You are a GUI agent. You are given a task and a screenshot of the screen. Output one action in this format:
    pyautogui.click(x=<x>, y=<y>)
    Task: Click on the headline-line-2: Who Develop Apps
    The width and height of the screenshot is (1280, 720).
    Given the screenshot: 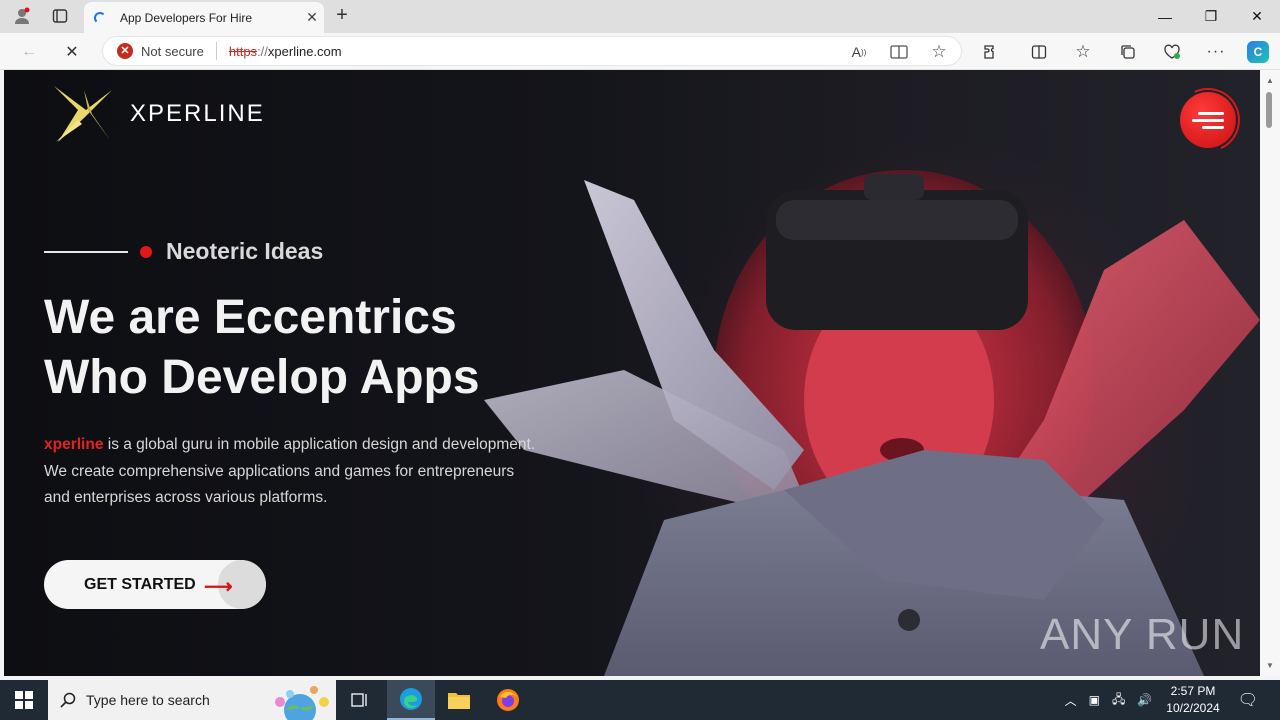 What is the action you would take?
    pyautogui.click(x=262, y=377)
    